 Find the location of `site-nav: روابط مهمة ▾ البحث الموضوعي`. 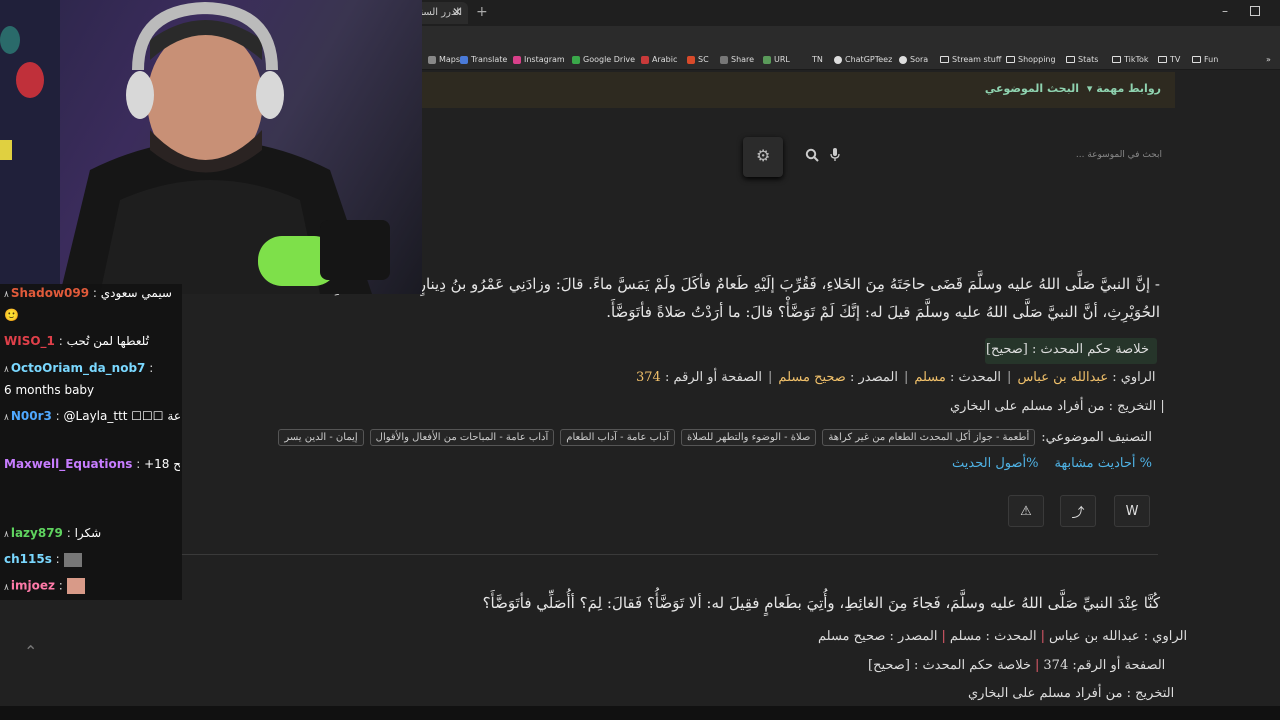

site-nav: روابط مهمة ▾ البحث الموضوعي is located at coordinates (797, 90).